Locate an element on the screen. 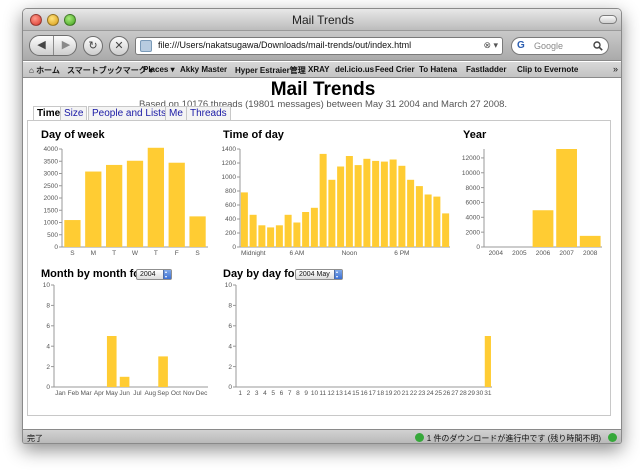  day-month-select: 2004 May is located at coordinates (319, 274).